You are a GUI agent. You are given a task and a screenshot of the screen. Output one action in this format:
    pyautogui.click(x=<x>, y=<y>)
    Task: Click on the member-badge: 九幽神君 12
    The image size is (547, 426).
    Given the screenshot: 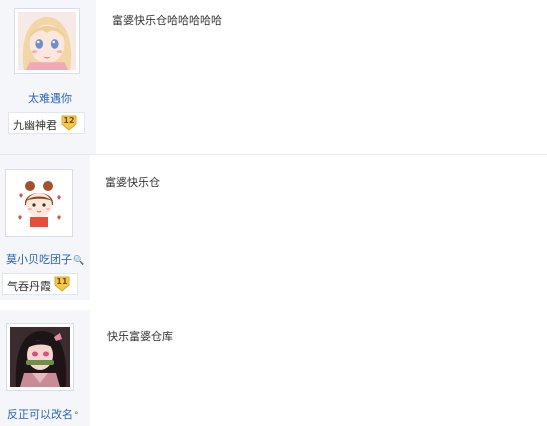 What is the action you would take?
    pyautogui.click(x=46, y=123)
    